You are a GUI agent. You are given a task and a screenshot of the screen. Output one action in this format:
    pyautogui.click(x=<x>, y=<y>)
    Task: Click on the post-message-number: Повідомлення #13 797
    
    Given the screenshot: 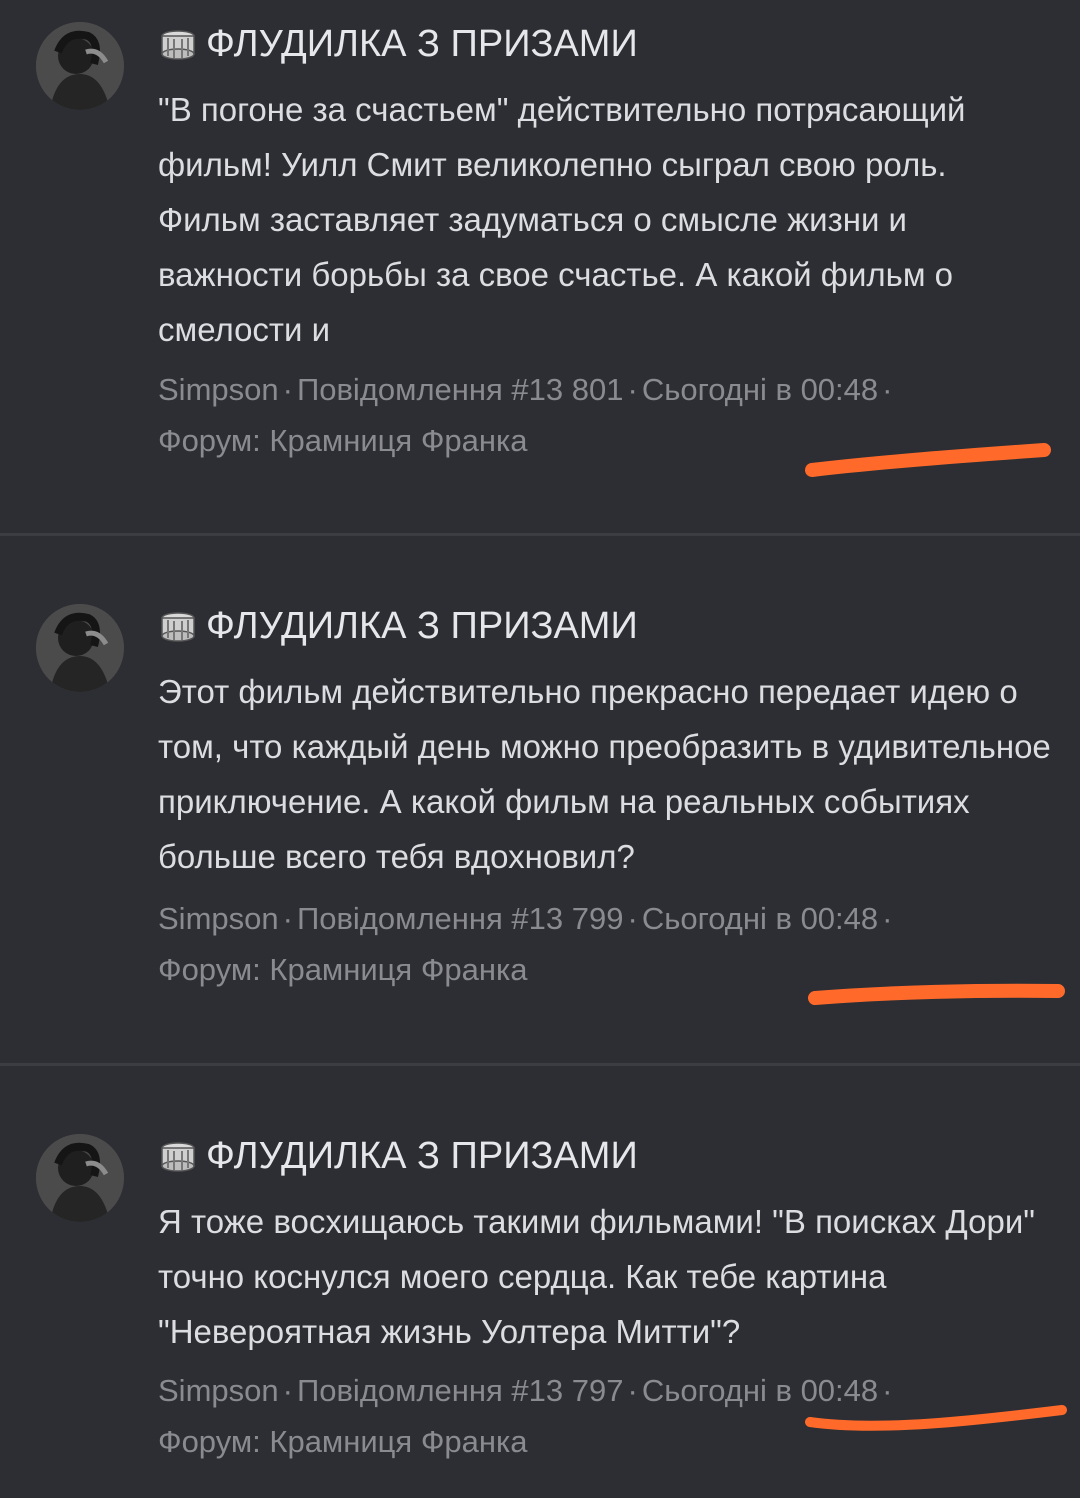 What is the action you would take?
    pyautogui.click(x=460, y=1390)
    